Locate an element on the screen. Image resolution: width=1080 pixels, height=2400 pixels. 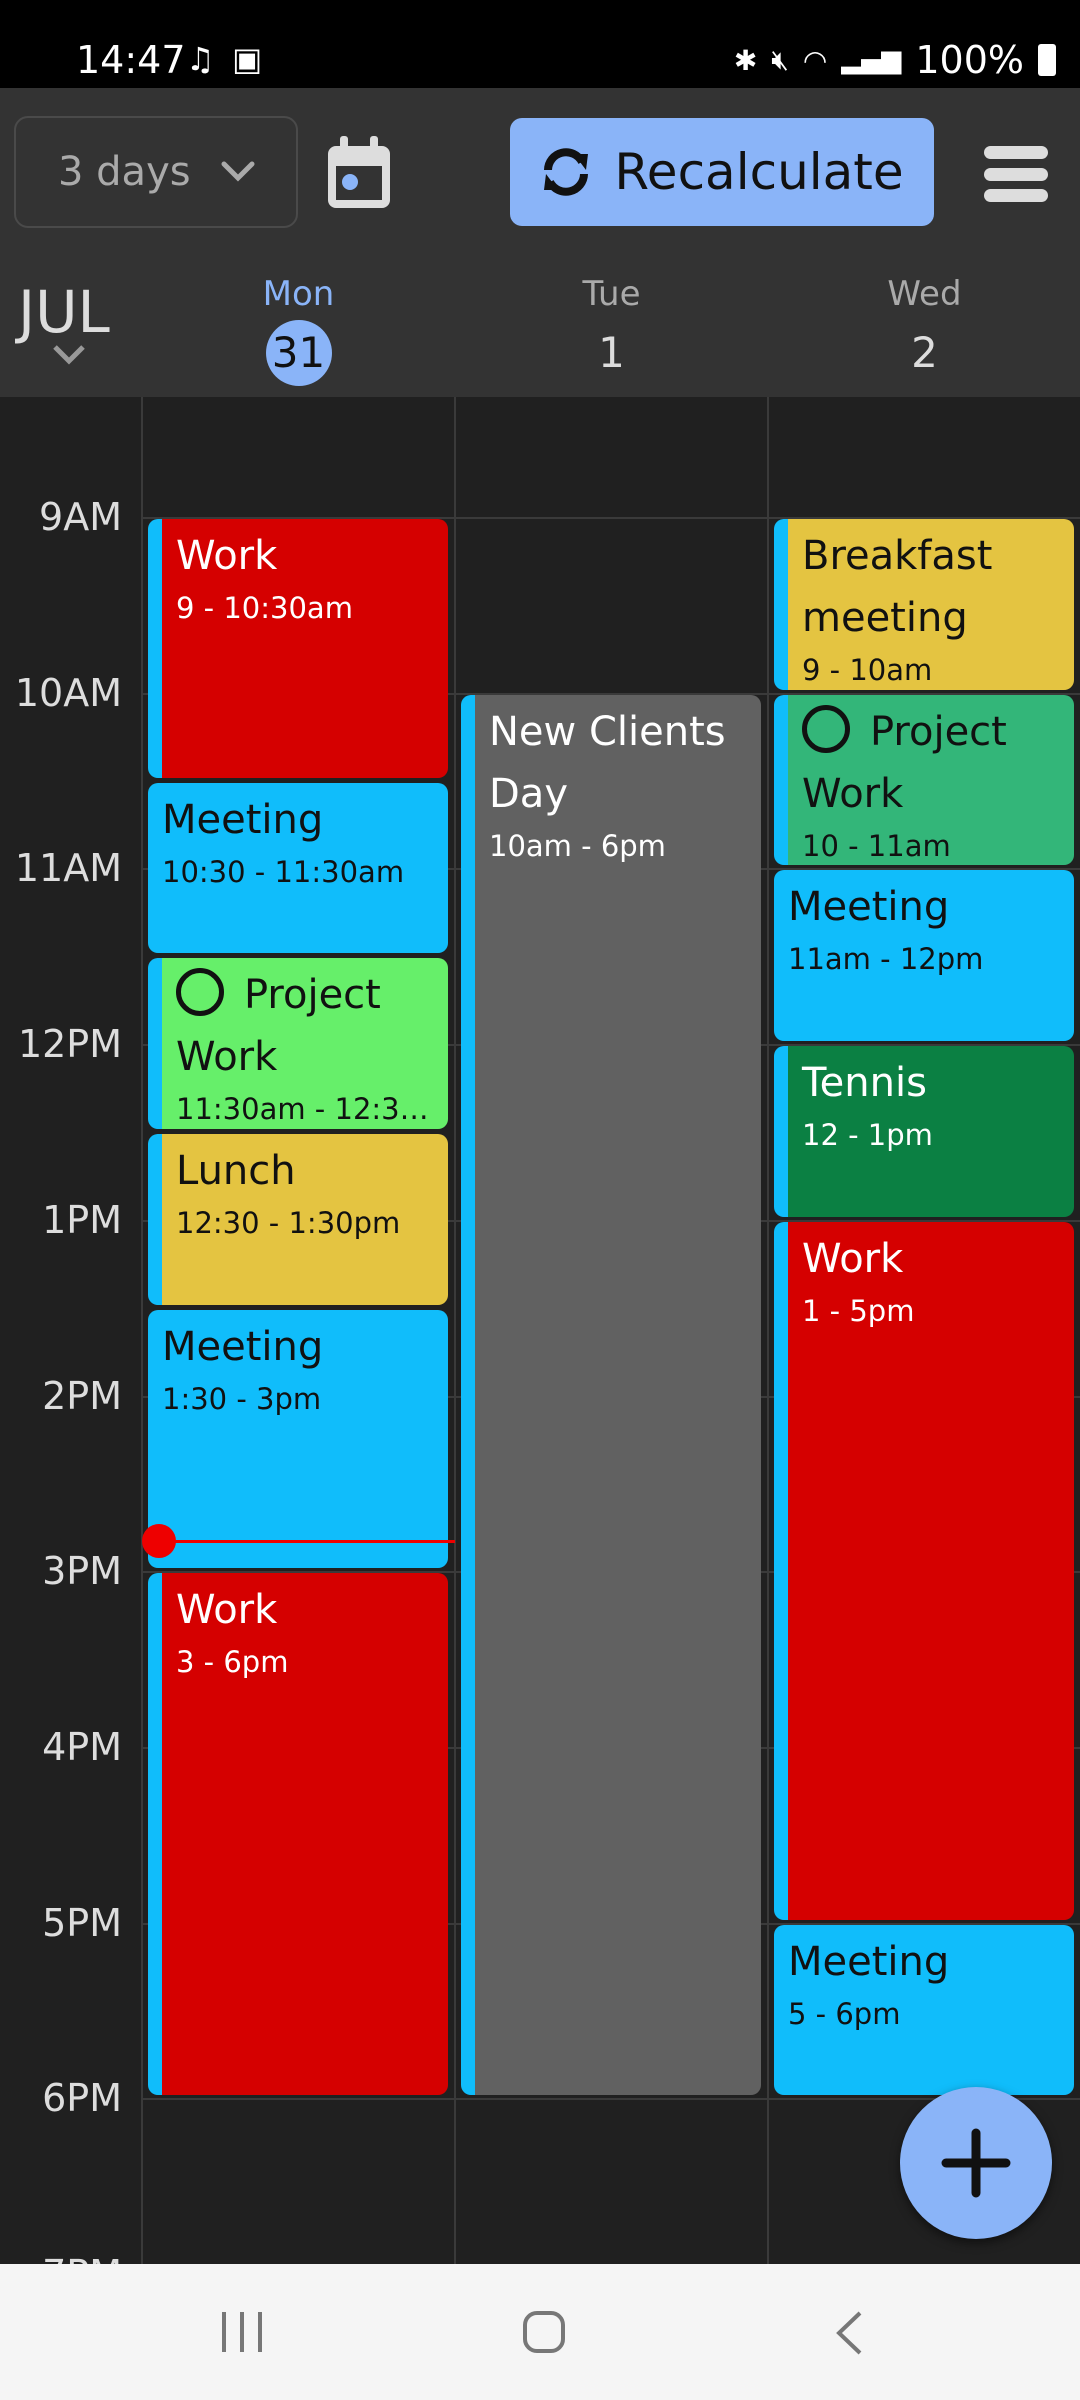
calendar-event: Work 1 - 5pm is located at coordinates (924, 1570).